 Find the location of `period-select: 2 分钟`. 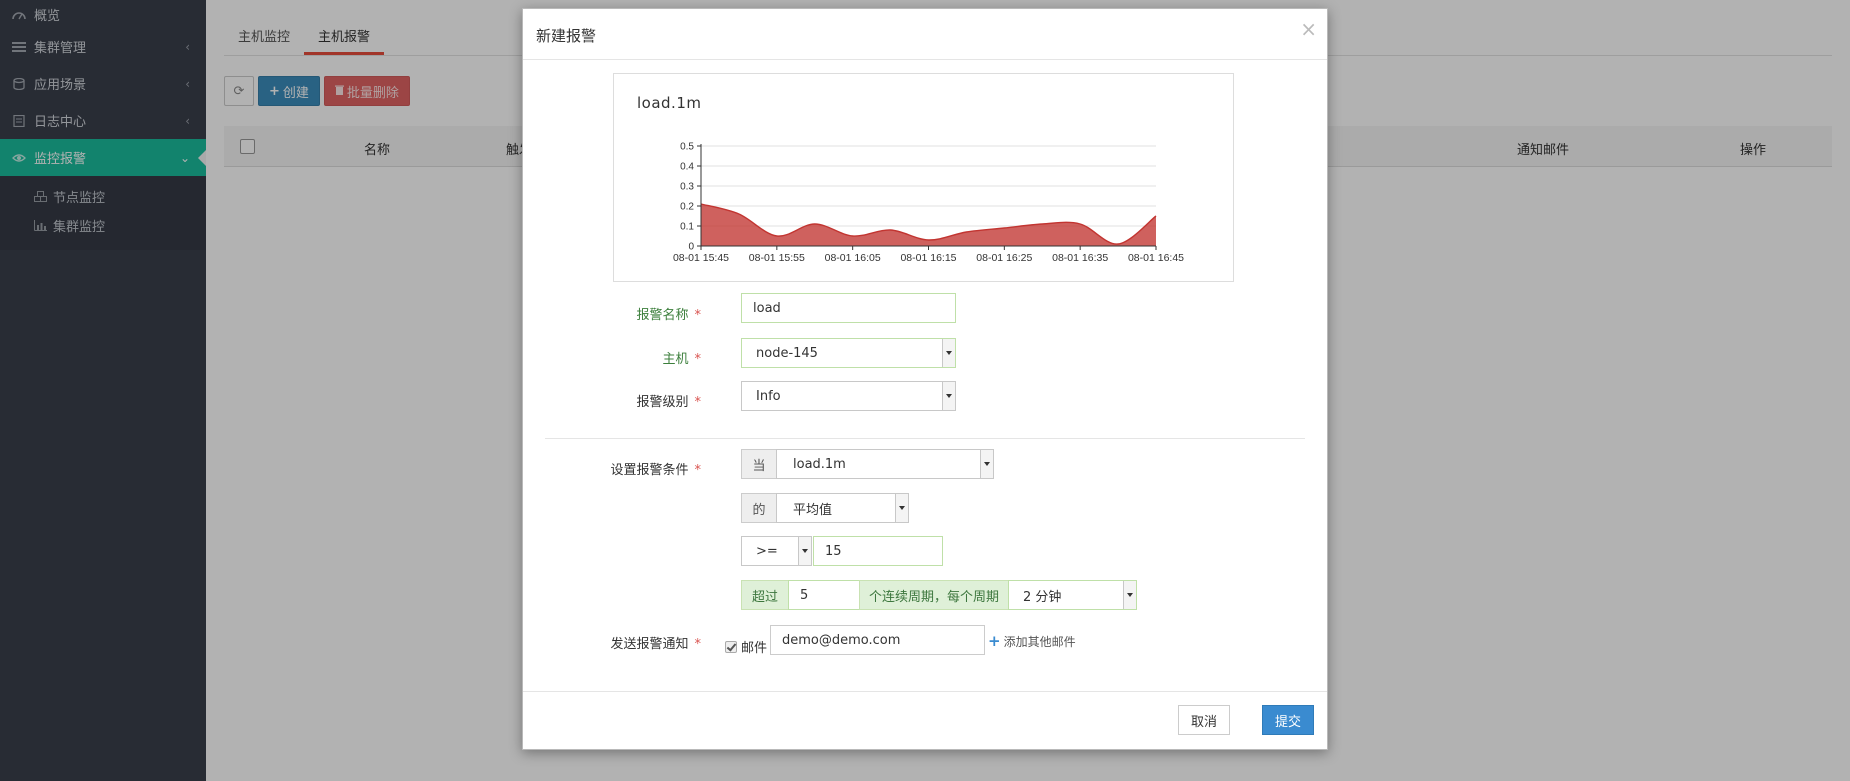

period-select: 2 分钟 is located at coordinates (1072, 595).